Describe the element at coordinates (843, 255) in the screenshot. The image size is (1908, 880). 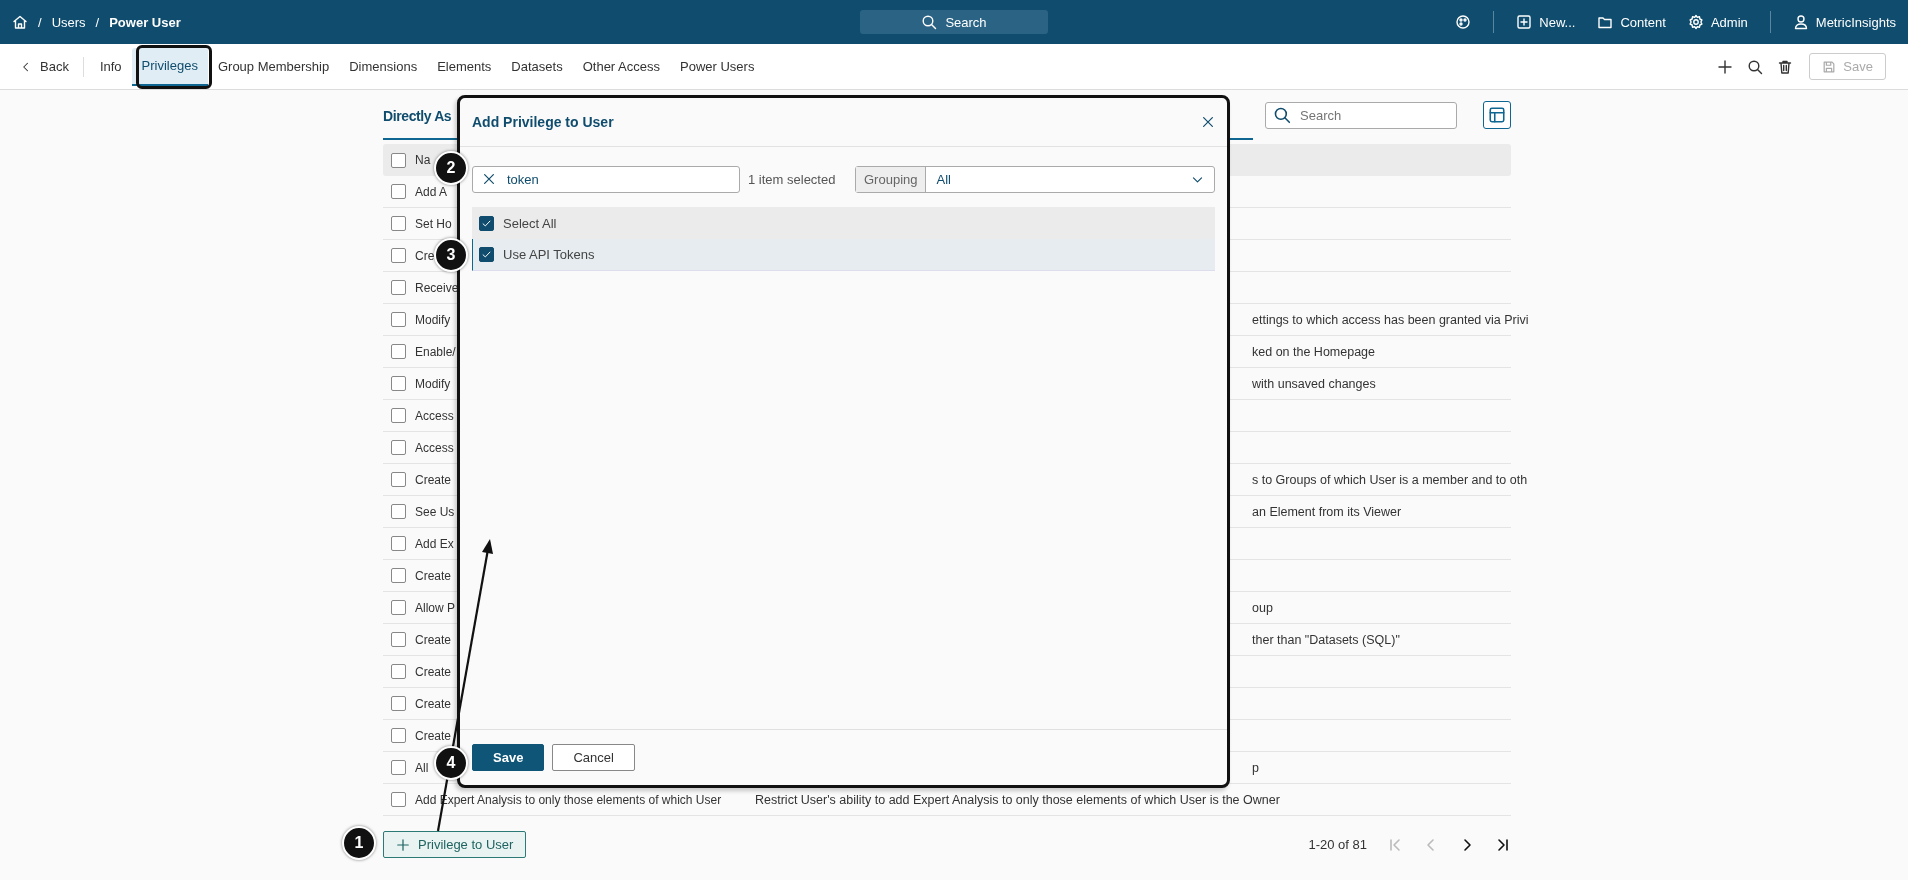
I see `list-item: Use API Tokens` at that location.